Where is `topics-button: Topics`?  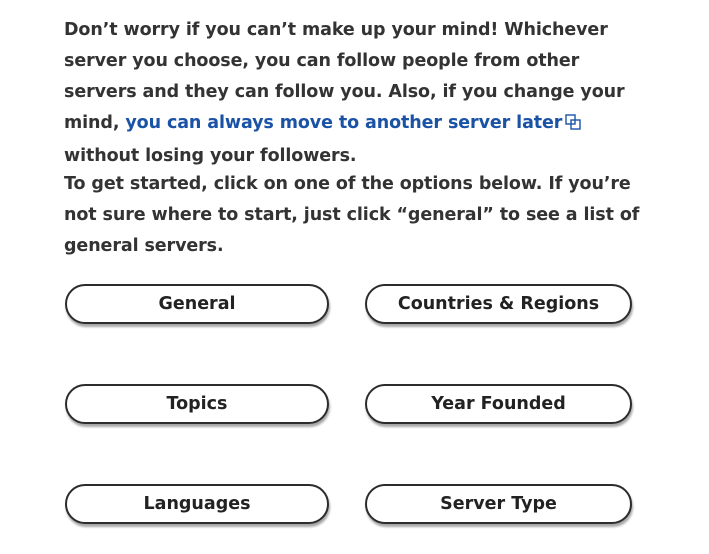 topics-button: Topics is located at coordinates (197, 404).